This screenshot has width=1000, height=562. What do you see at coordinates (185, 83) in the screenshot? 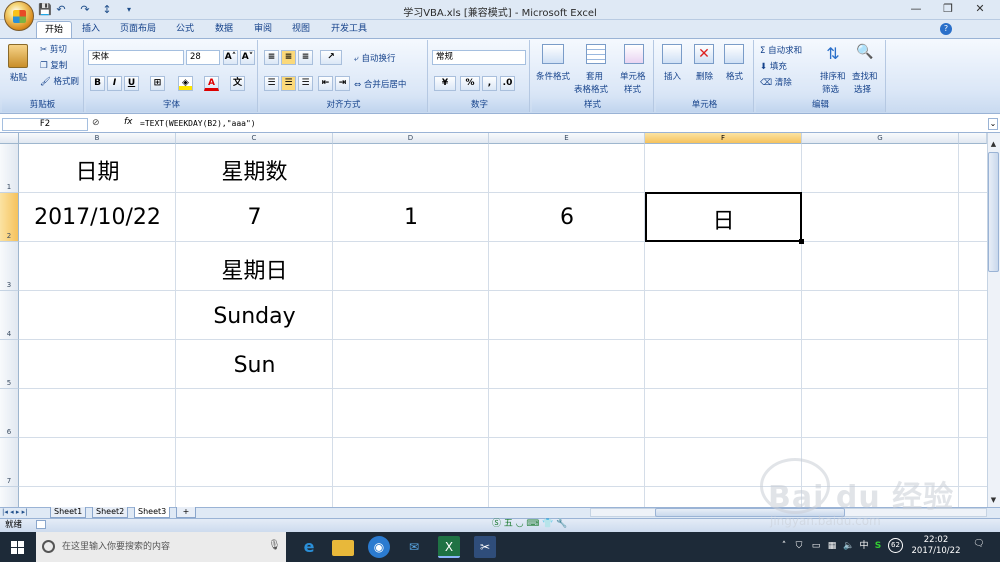
I see `fill-color-icon: ◈` at bounding box center [185, 83].